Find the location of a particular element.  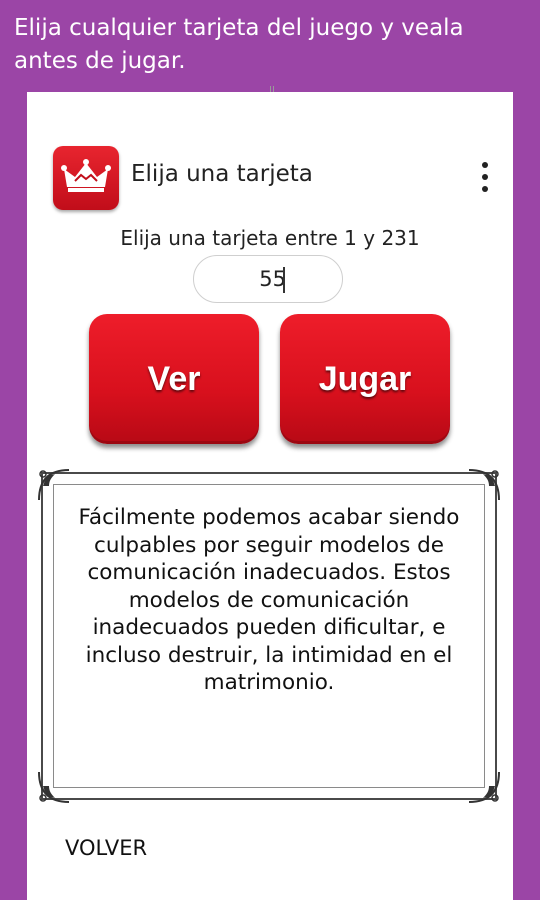

app-bar: Elija una tarjeta is located at coordinates (270, 179).